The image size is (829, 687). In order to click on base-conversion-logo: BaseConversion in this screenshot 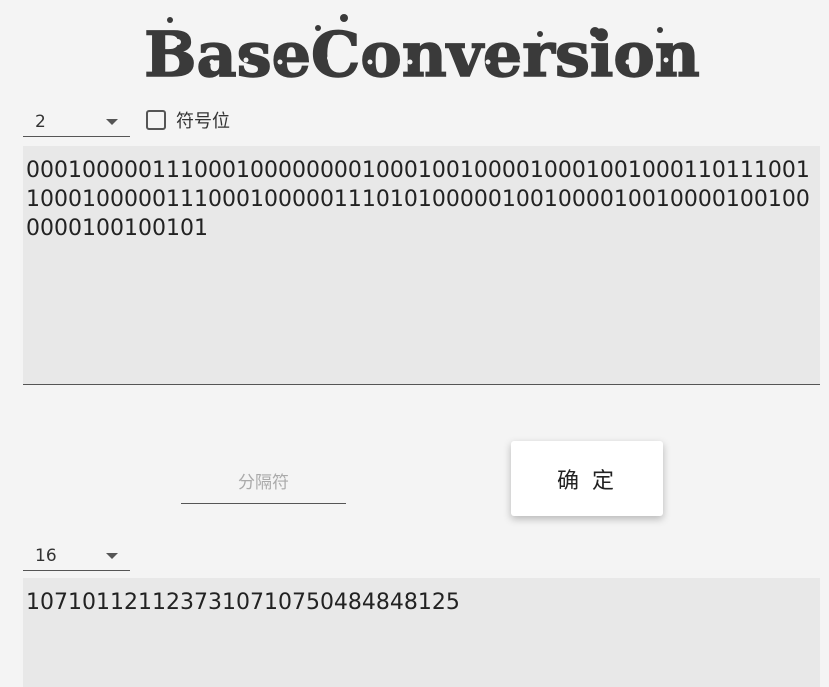, I will do `click(422, 53)`.